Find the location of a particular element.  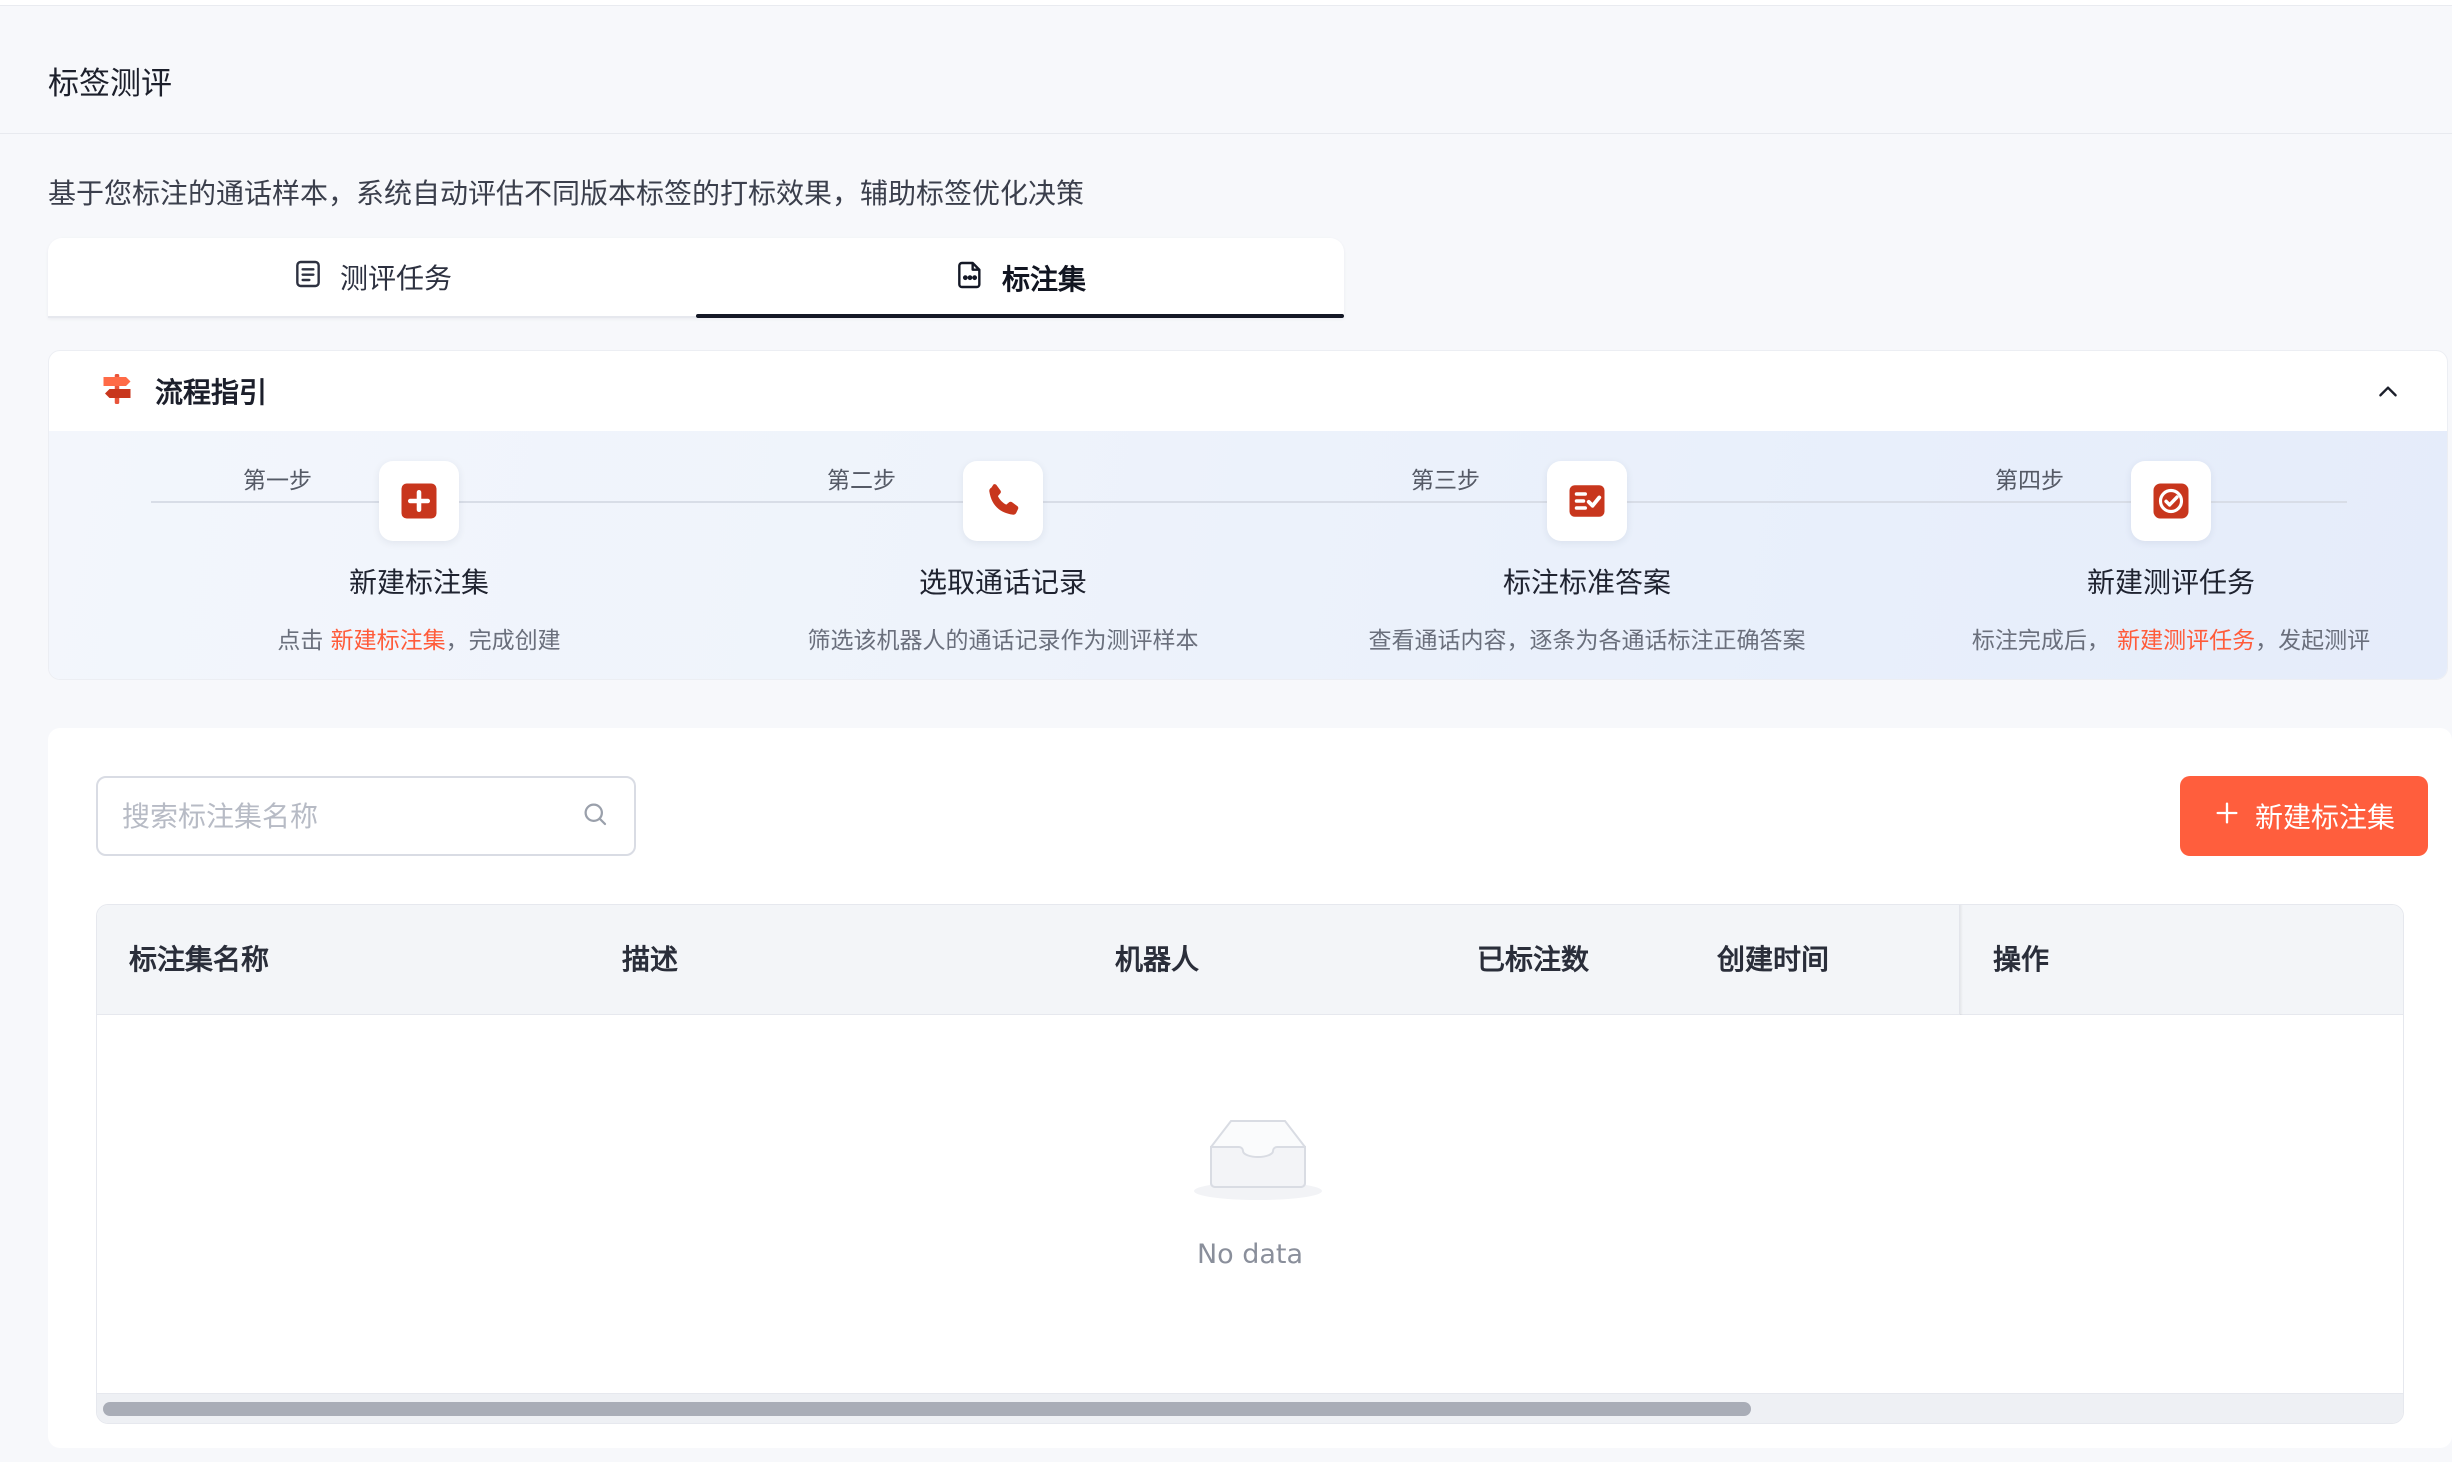

guide-step-1: 第一步 新建标注集 点击 新建标注集，完成创建 is located at coordinates (419, 555).